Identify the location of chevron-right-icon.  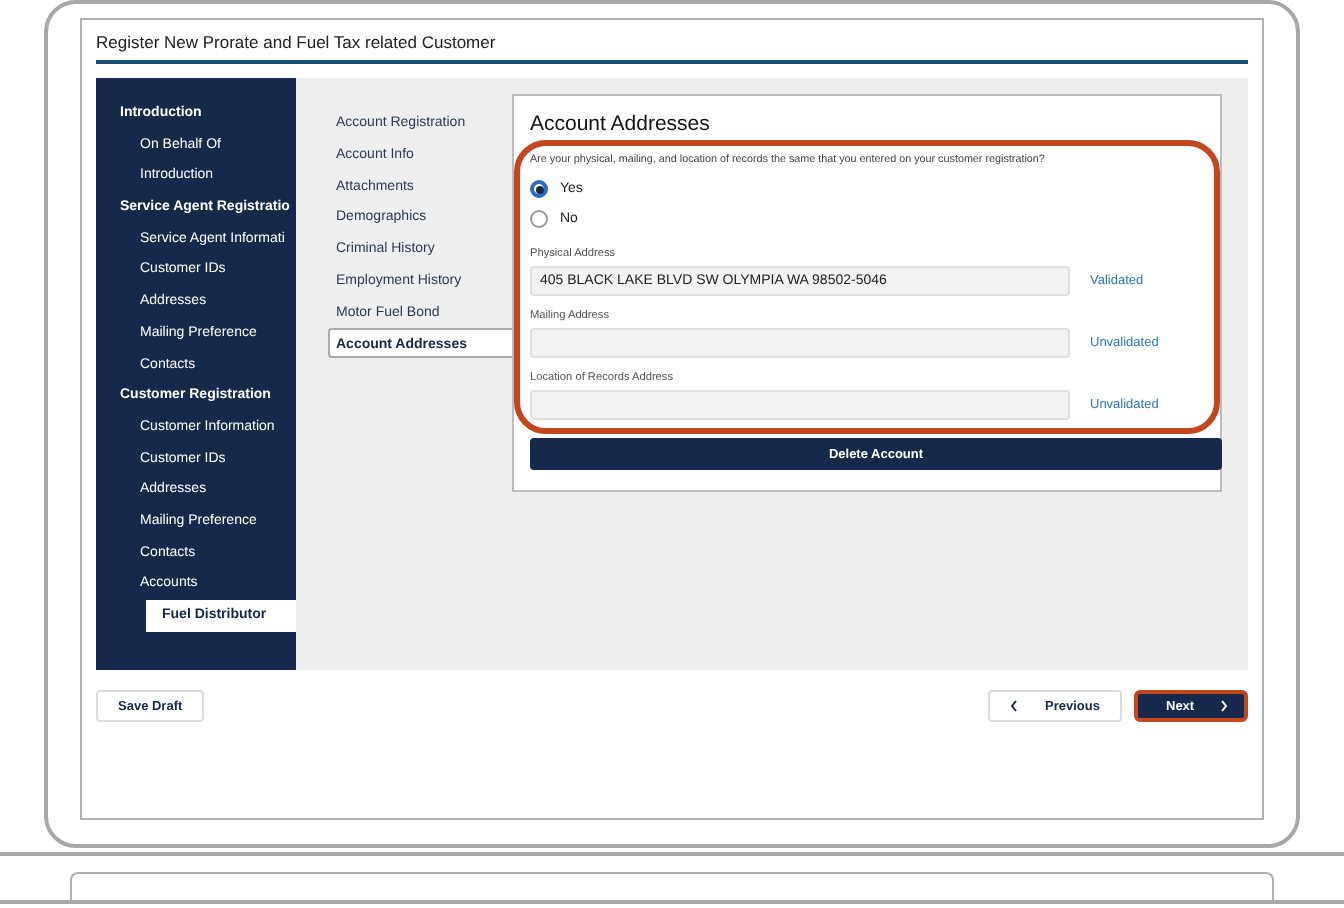
(1224, 706).